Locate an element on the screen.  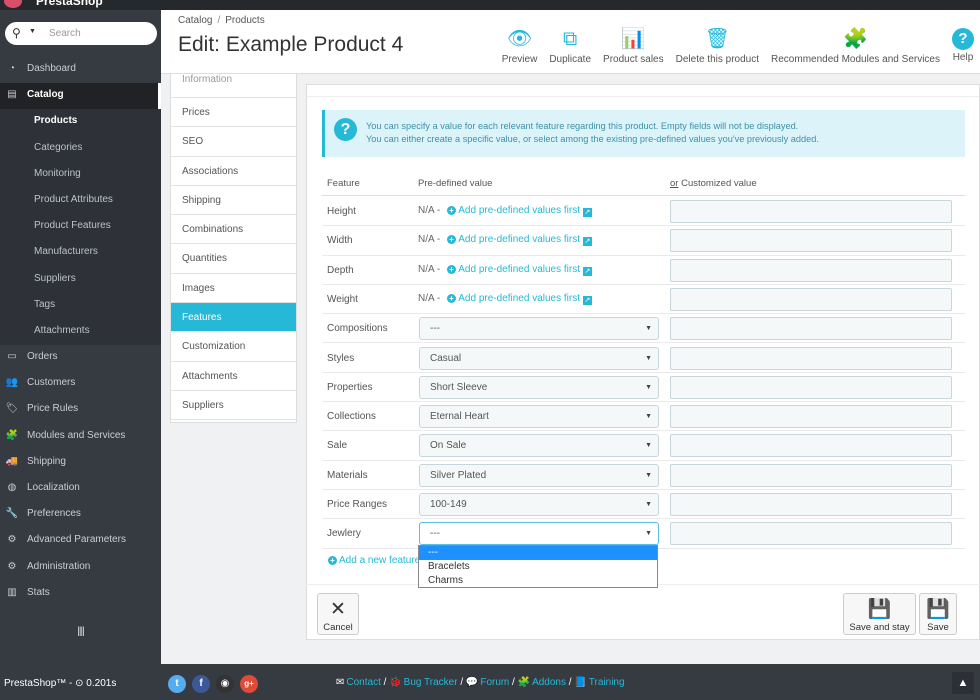
external-link-icon: ↗ is located at coordinates (587, 242).